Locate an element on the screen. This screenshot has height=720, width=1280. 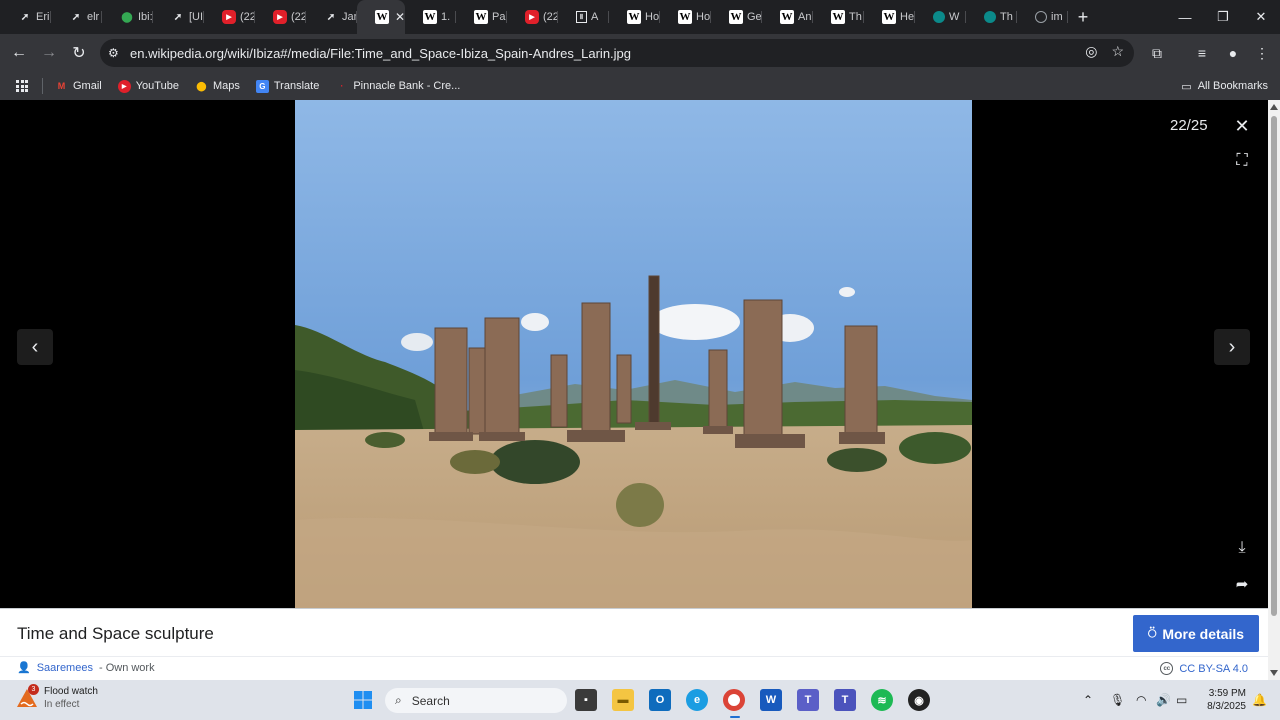
image-counter: 22/25 is located at coordinates (1189, 125).